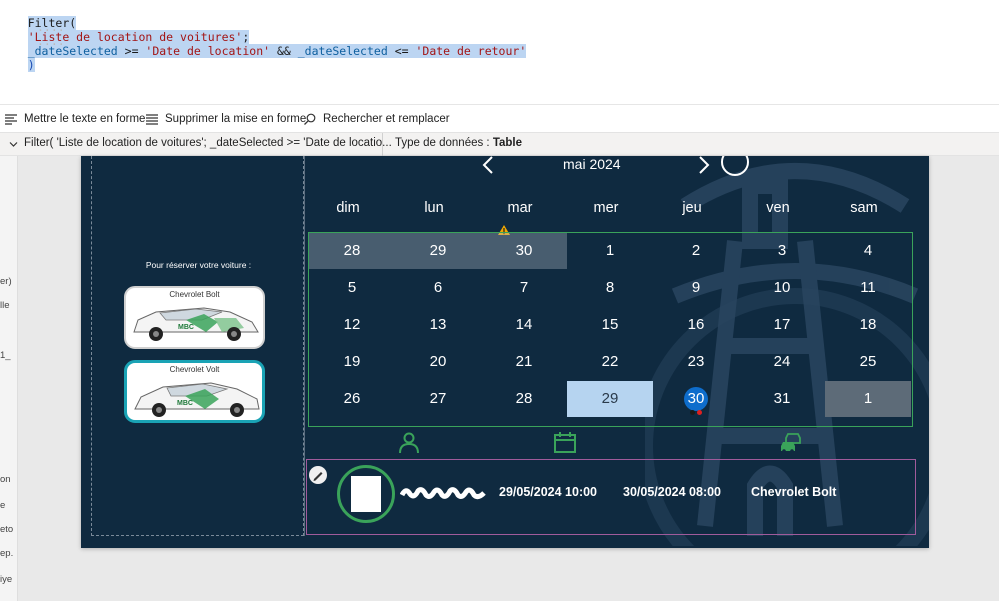  I want to click on panel-fragment: iye, so click(6, 579).